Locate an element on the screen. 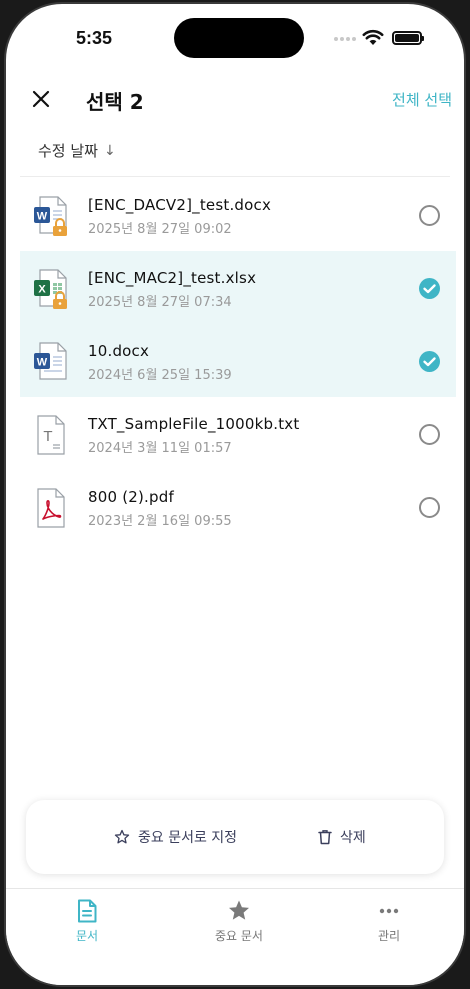 The width and height of the screenshot is (470, 989). trash-icon is located at coordinates (325, 837).